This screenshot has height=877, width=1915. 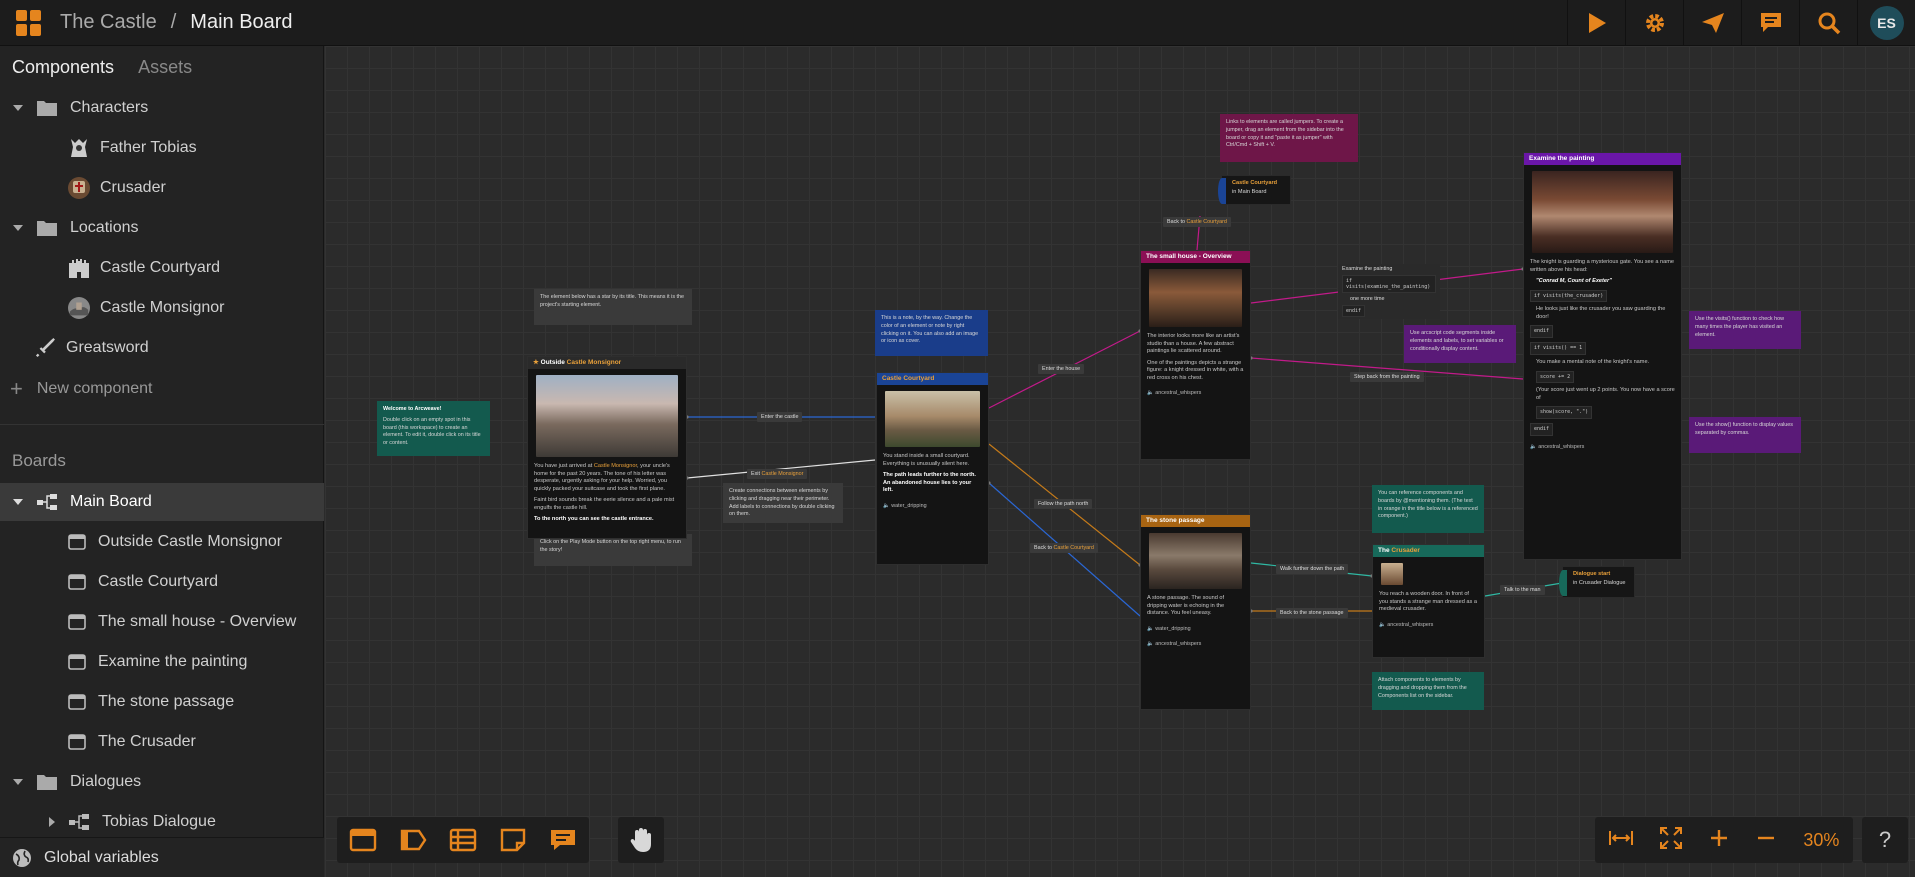 What do you see at coordinates (162, 622) in the screenshot?
I see `tree-element-small-house: The small house - Overview` at bounding box center [162, 622].